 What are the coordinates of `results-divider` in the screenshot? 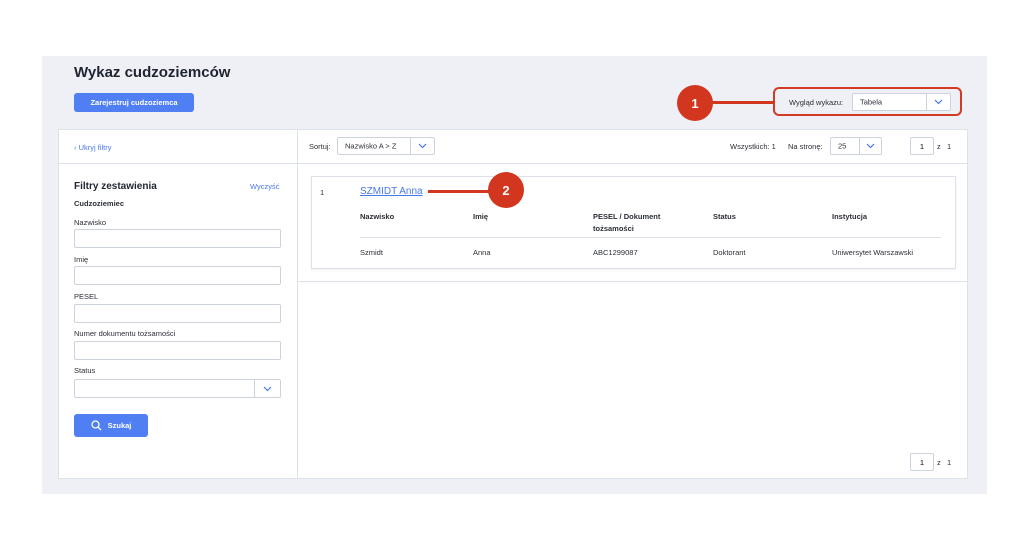 It's located at (632, 281).